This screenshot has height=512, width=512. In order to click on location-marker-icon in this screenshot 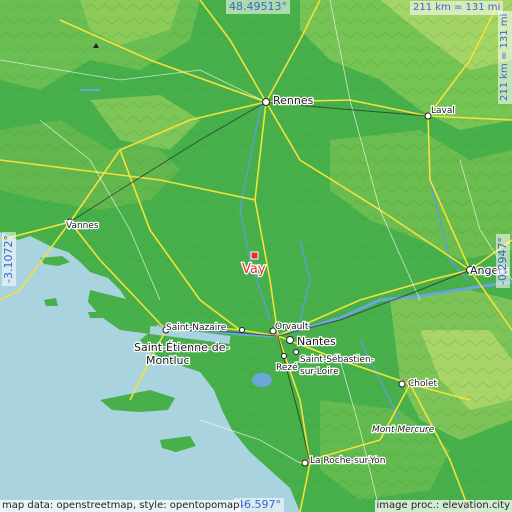, I will do `click(254, 255)`.